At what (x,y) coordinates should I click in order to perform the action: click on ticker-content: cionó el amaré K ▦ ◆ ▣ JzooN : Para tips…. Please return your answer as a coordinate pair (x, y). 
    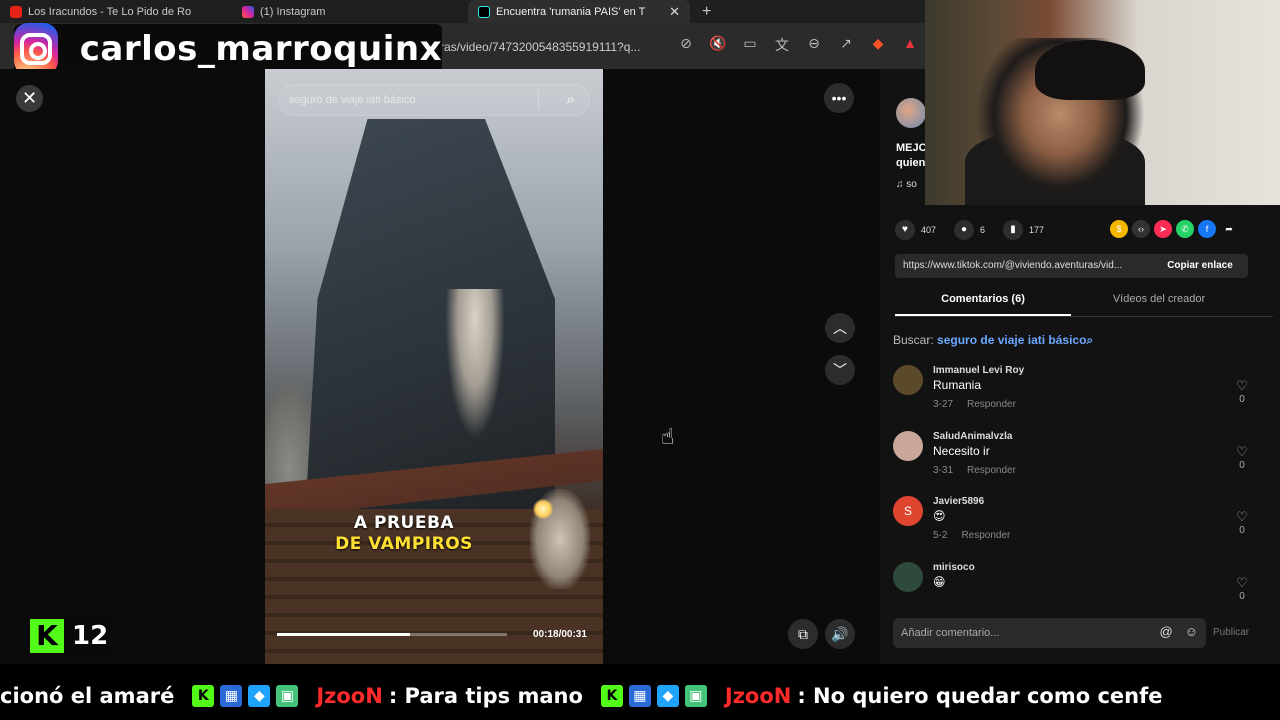
    Looking at the image, I should click on (590, 696).